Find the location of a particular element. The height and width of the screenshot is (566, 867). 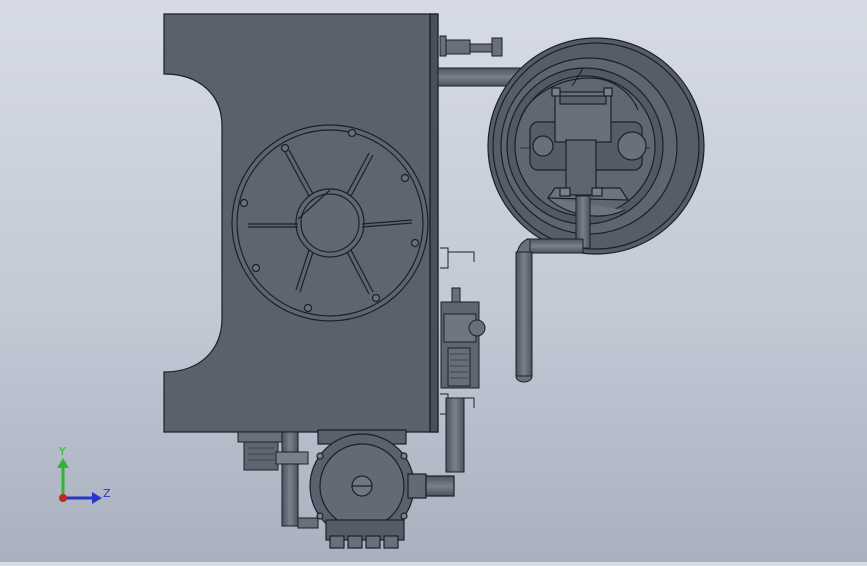

housing-cover-plate is located at coordinates (330, 223).